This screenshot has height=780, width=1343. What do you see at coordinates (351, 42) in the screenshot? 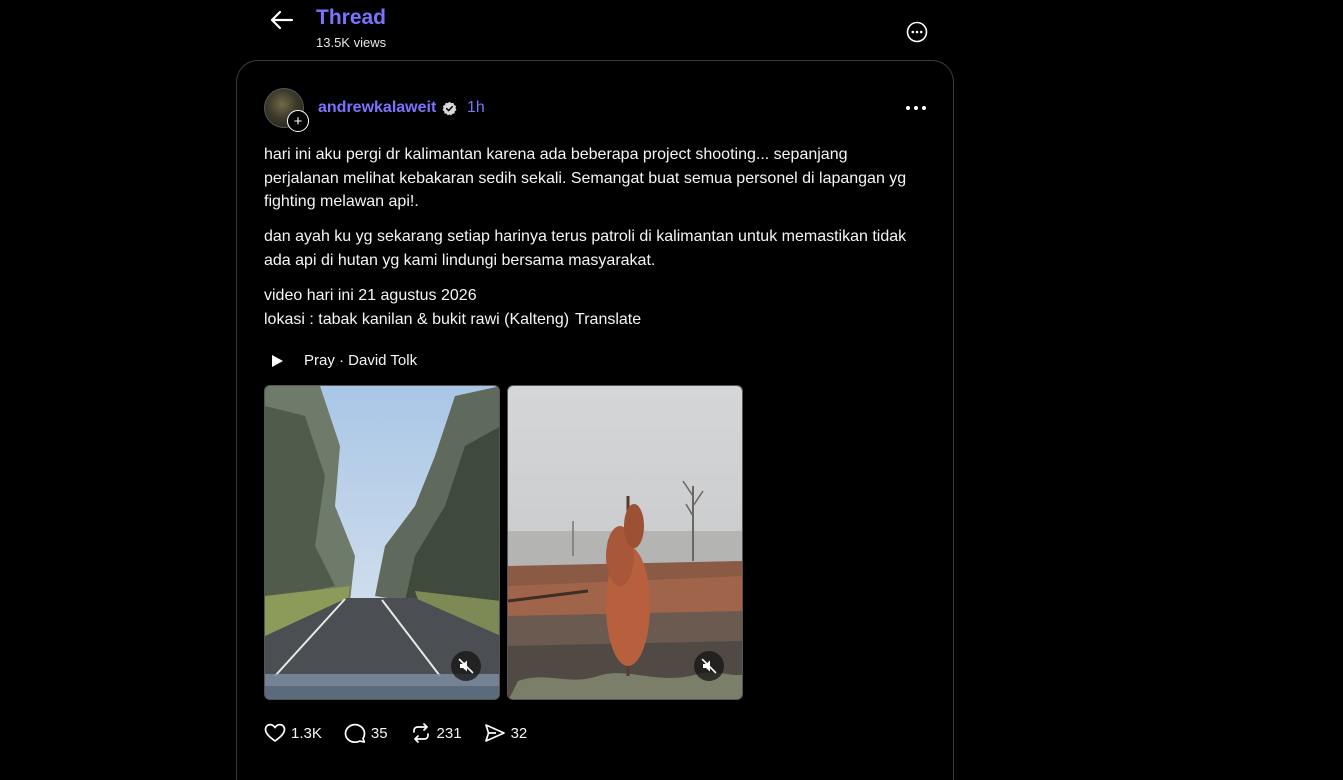
I see `view-count: 13.5K views` at bounding box center [351, 42].